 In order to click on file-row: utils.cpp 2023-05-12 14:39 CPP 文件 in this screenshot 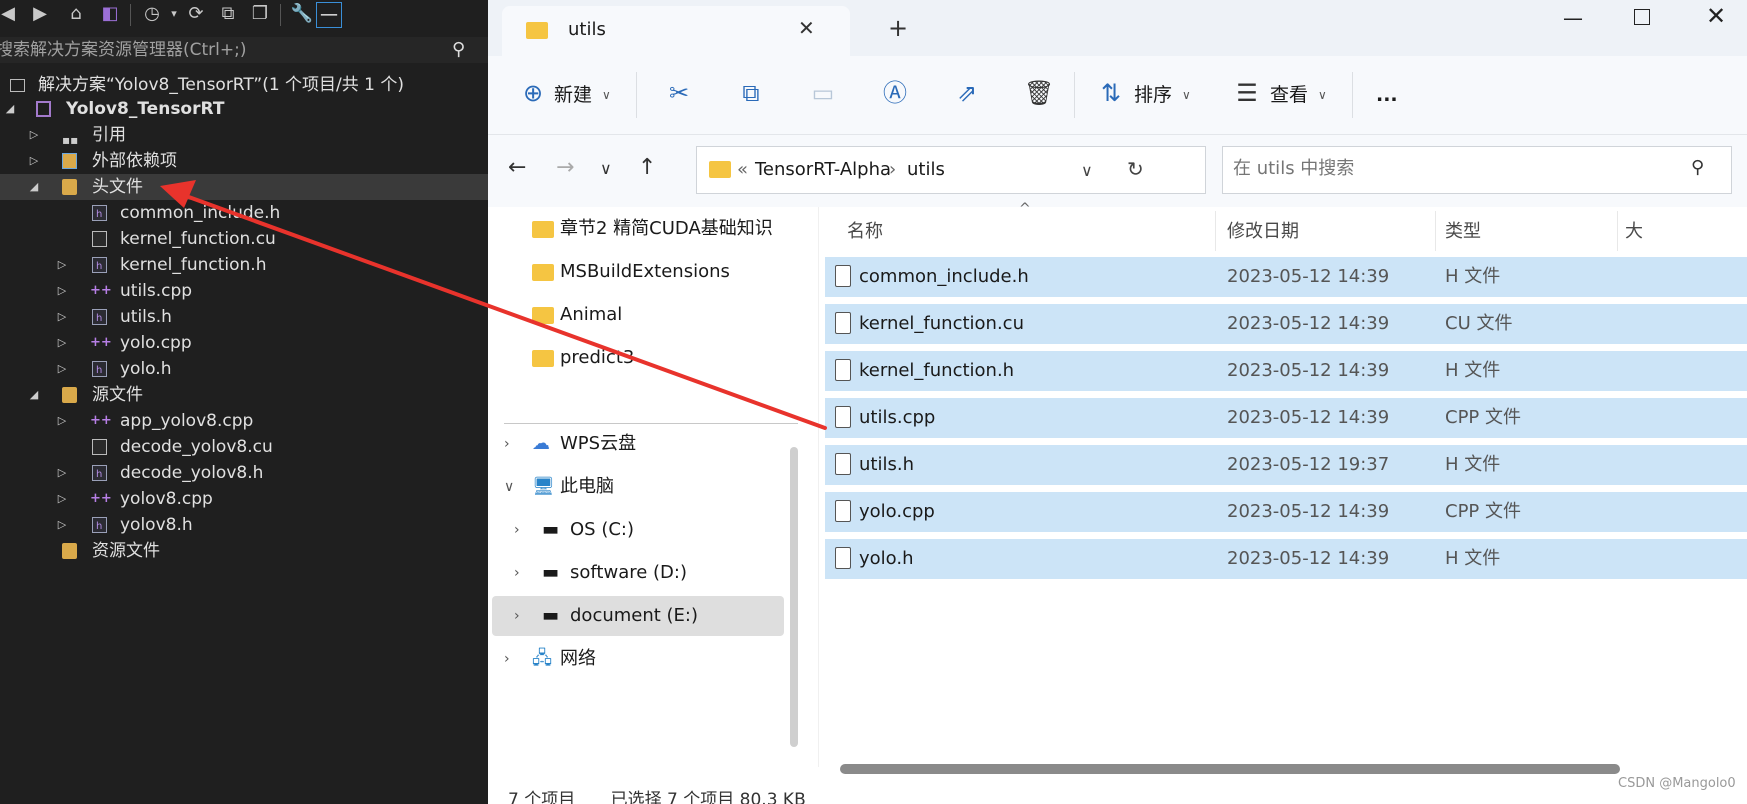, I will do `click(1286, 418)`.